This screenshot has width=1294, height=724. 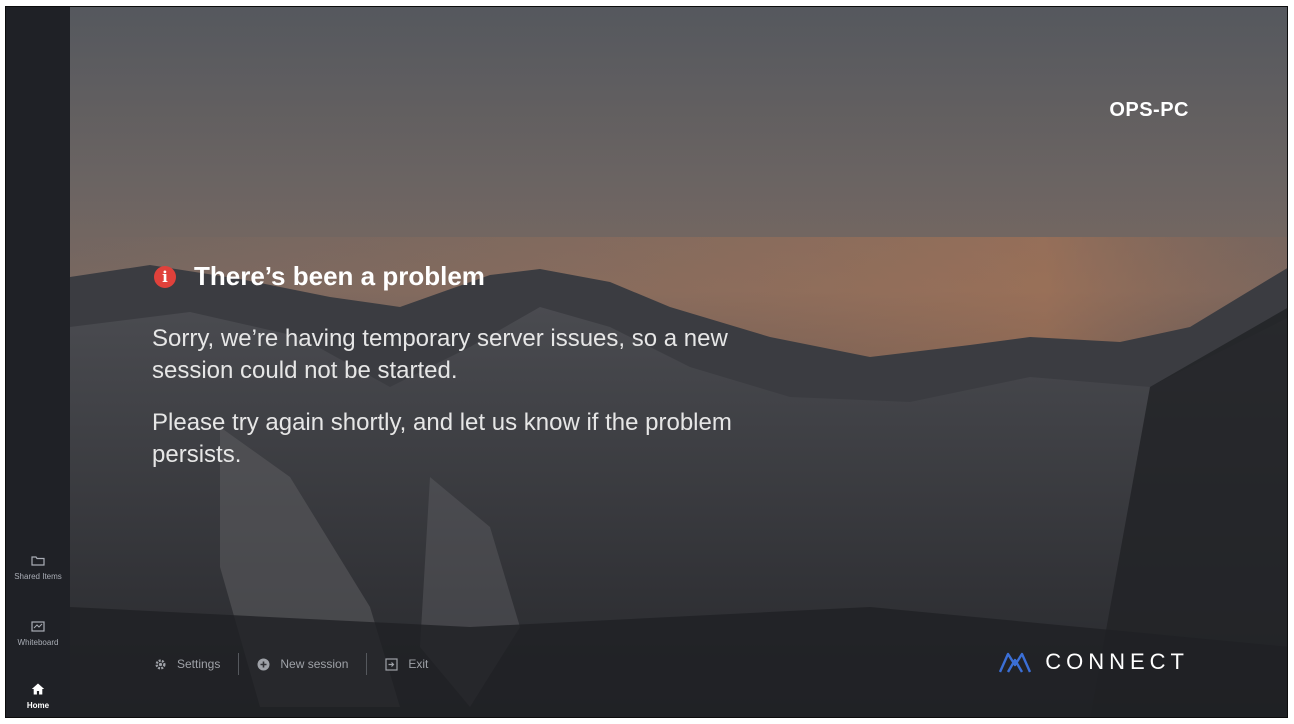 I want to click on sidebar-item-whiteboard: Whiteboard, so click(x=38, y=634).